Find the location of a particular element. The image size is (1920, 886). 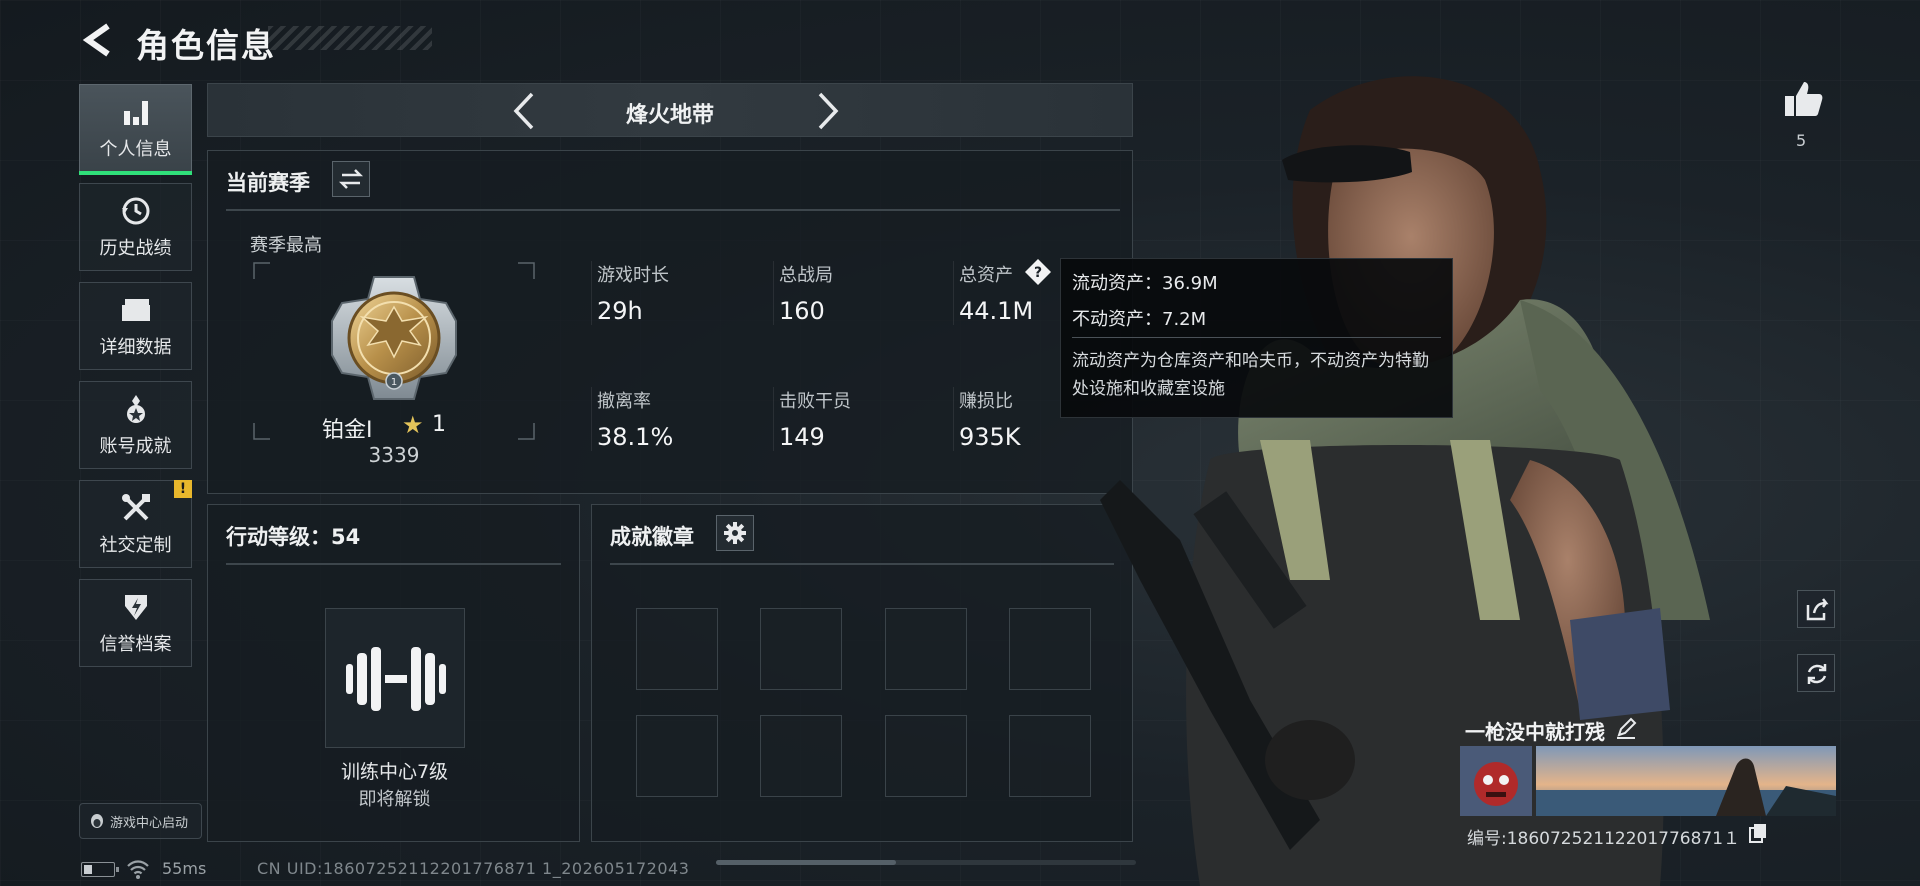

banner-image is located at coordinates (1686, 781).